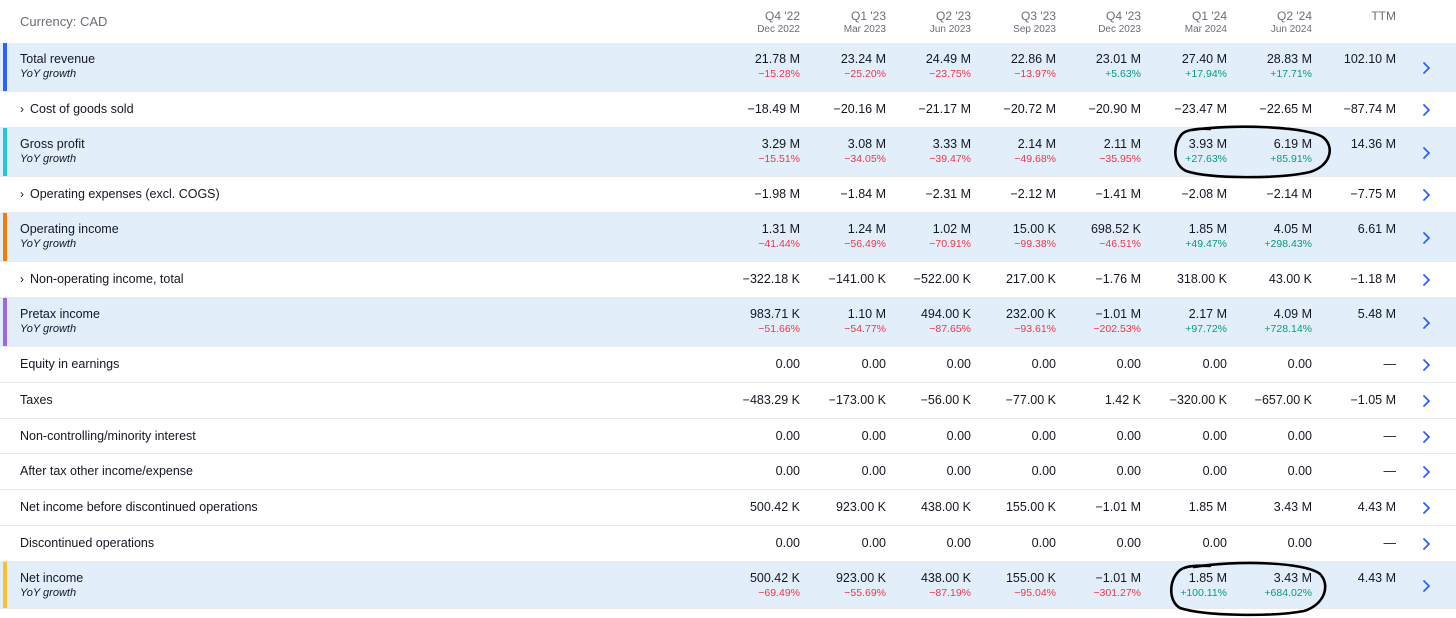 The height and width of the screenshot is (618, 1456). What do you see at coordinates (764, 279) in the screenshot?
I see `value-cell: −322.18 K` at bounding box center [764, 279].